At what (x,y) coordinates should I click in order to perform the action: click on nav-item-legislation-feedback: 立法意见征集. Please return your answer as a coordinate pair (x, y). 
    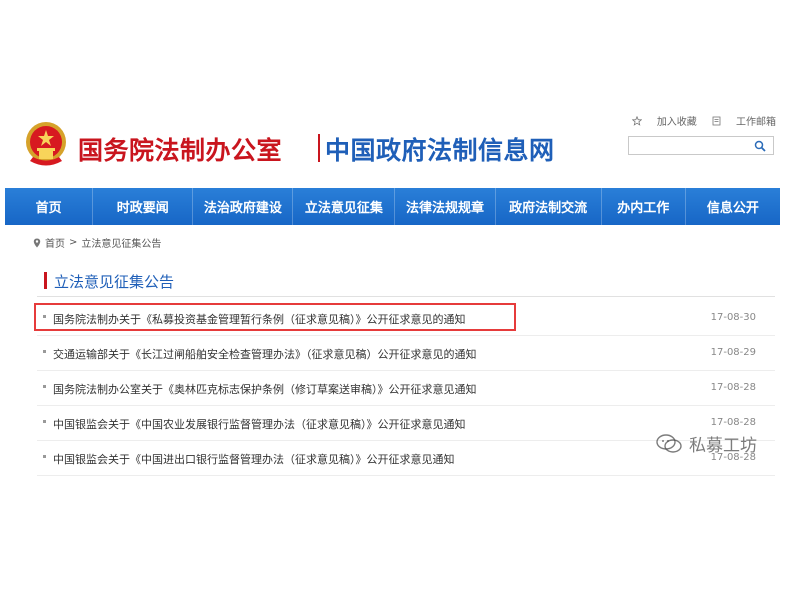
    Looking at the image, I should click on (344, 206).